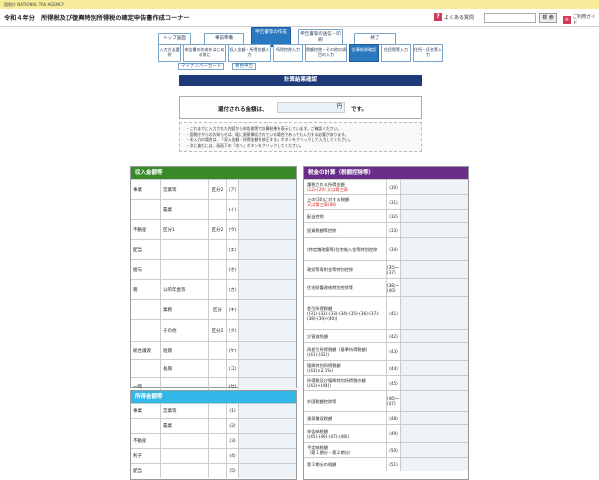  Describe the element at coordinates (364, 53) in the screenshot. I see `substep-result: 計算結果確認` at that location.